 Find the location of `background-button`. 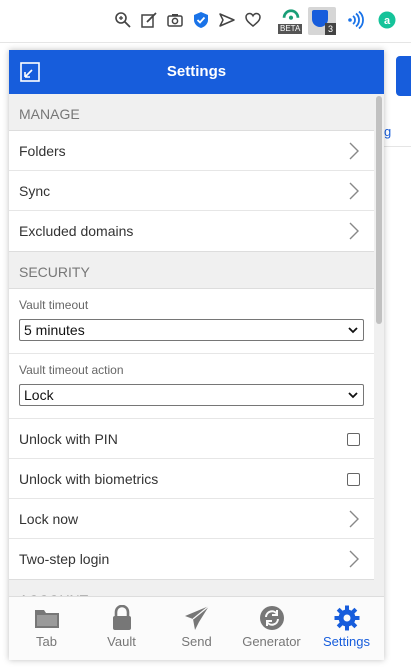

background-button is located at coordinates (403, 76).